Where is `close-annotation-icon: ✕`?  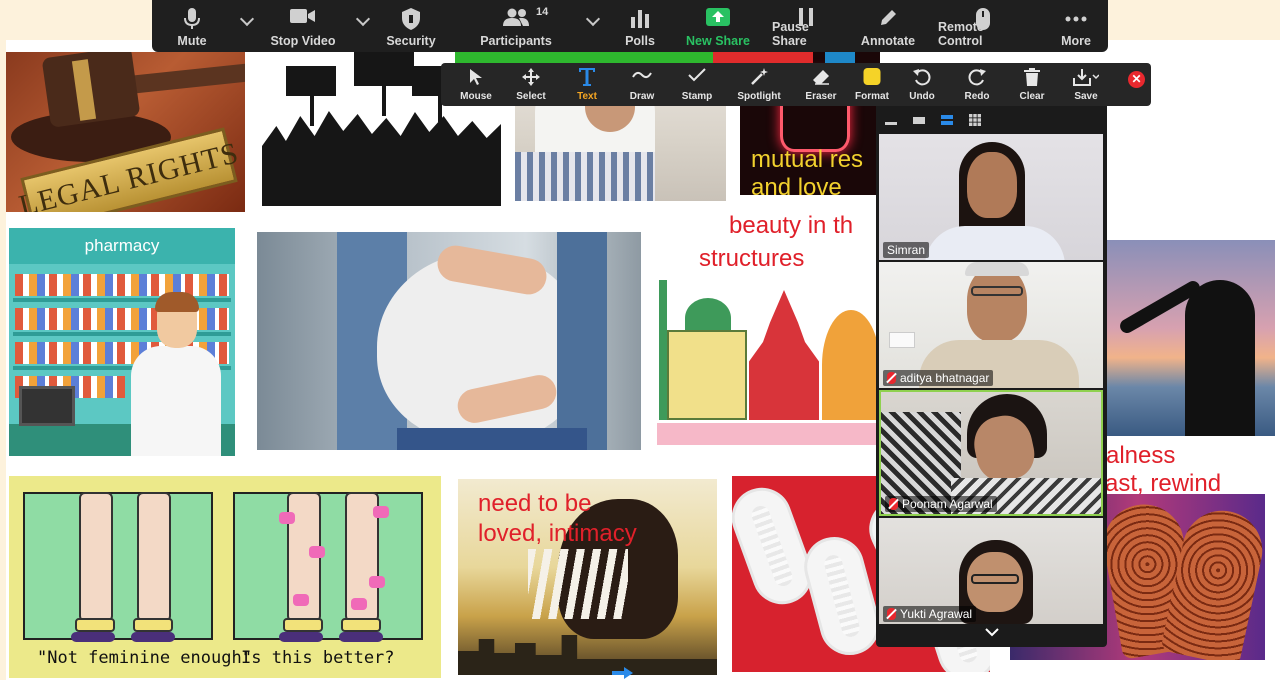 close-annotation-icon: ✕ is located at coordinates (1136, 79).